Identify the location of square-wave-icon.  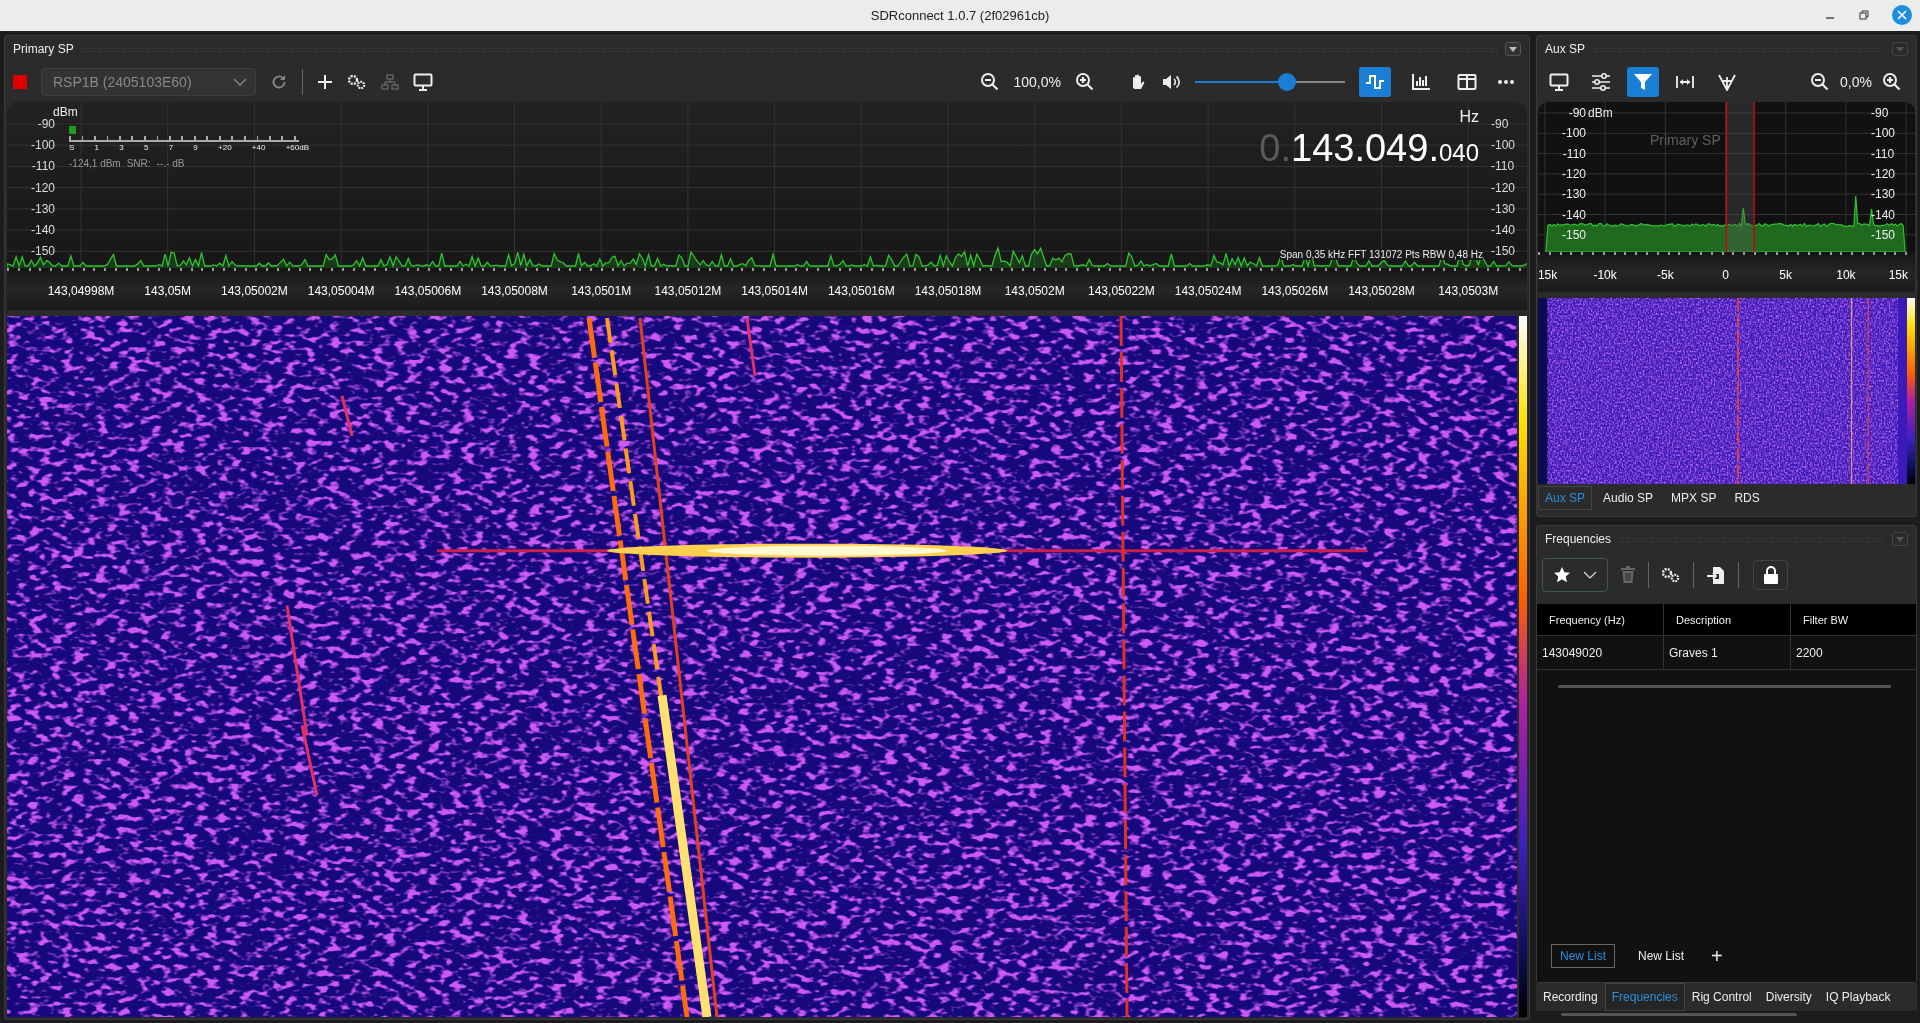
(1375, 82).